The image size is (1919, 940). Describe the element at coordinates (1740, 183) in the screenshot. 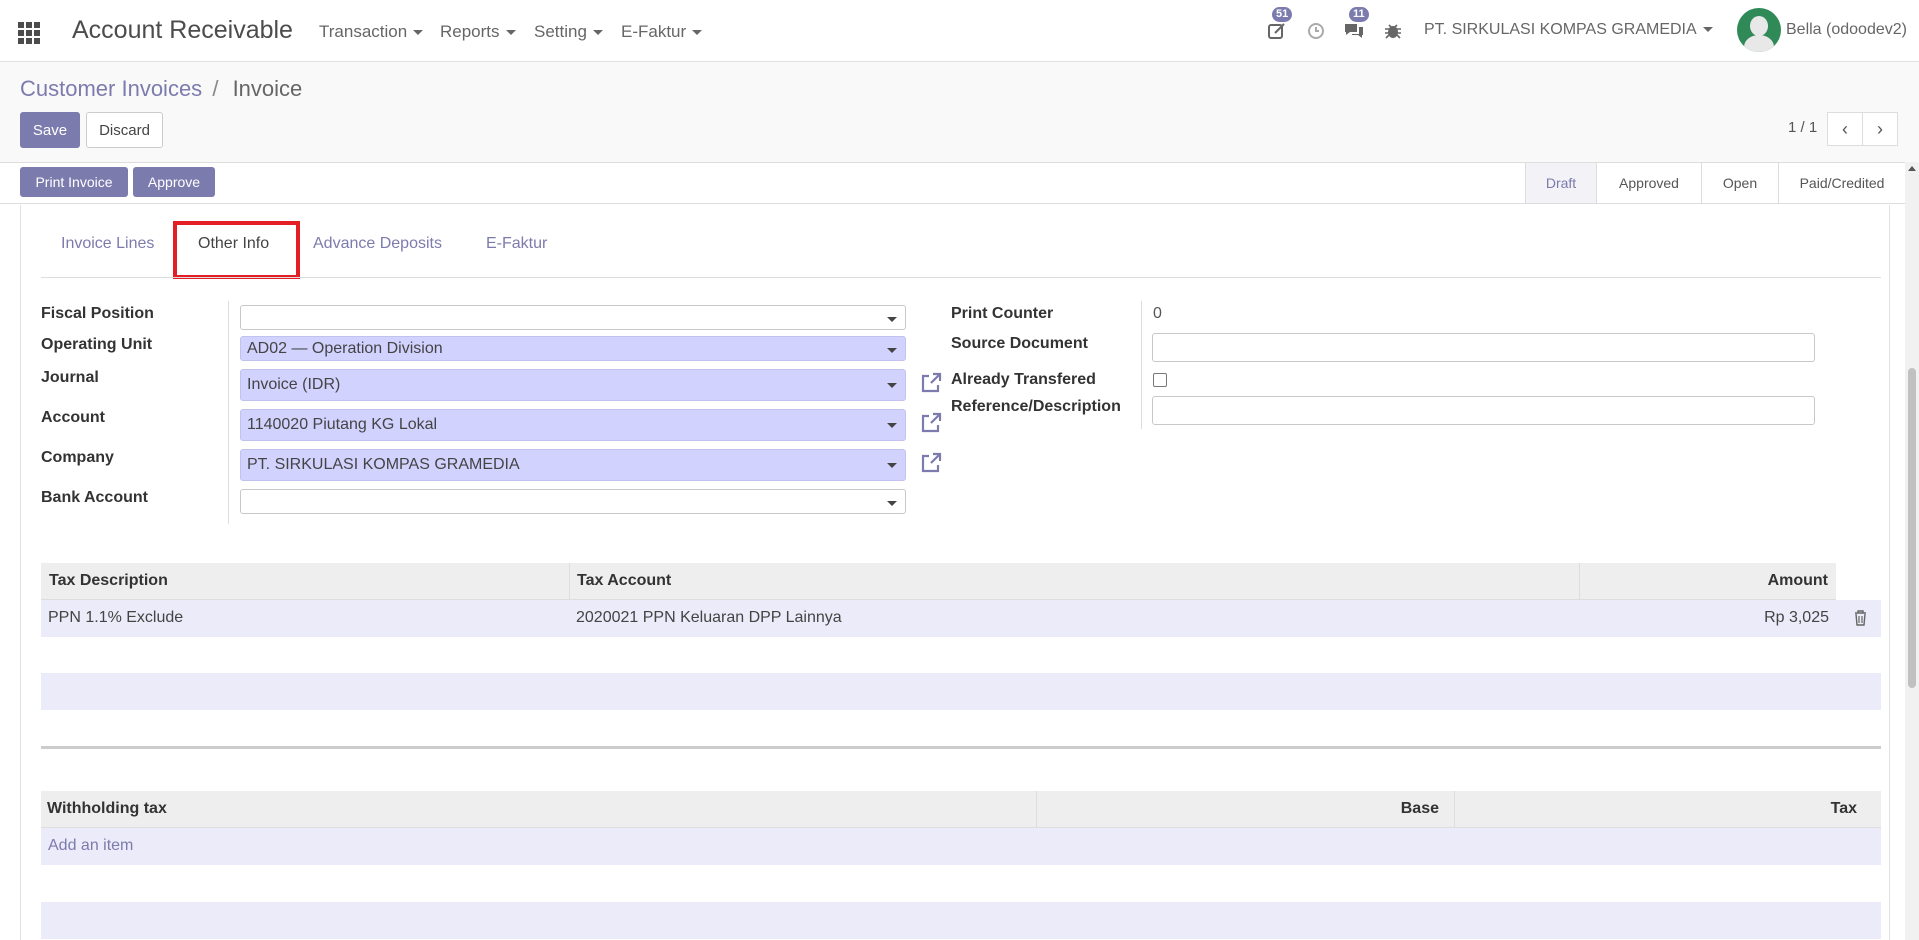

I see `stage-open: Open` at that location.